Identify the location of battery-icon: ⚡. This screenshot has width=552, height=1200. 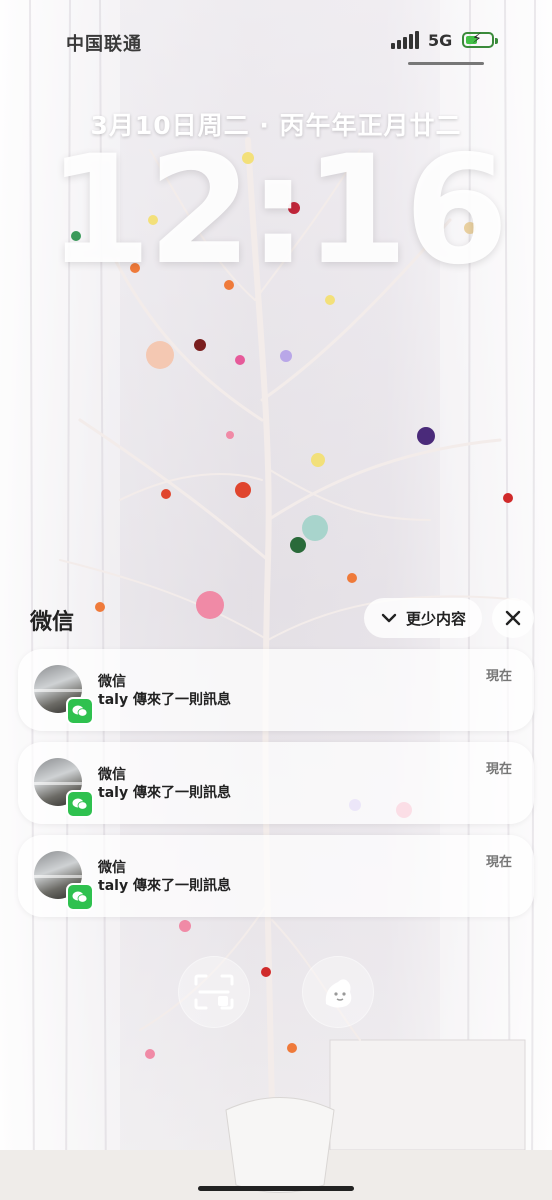
(480, 39).